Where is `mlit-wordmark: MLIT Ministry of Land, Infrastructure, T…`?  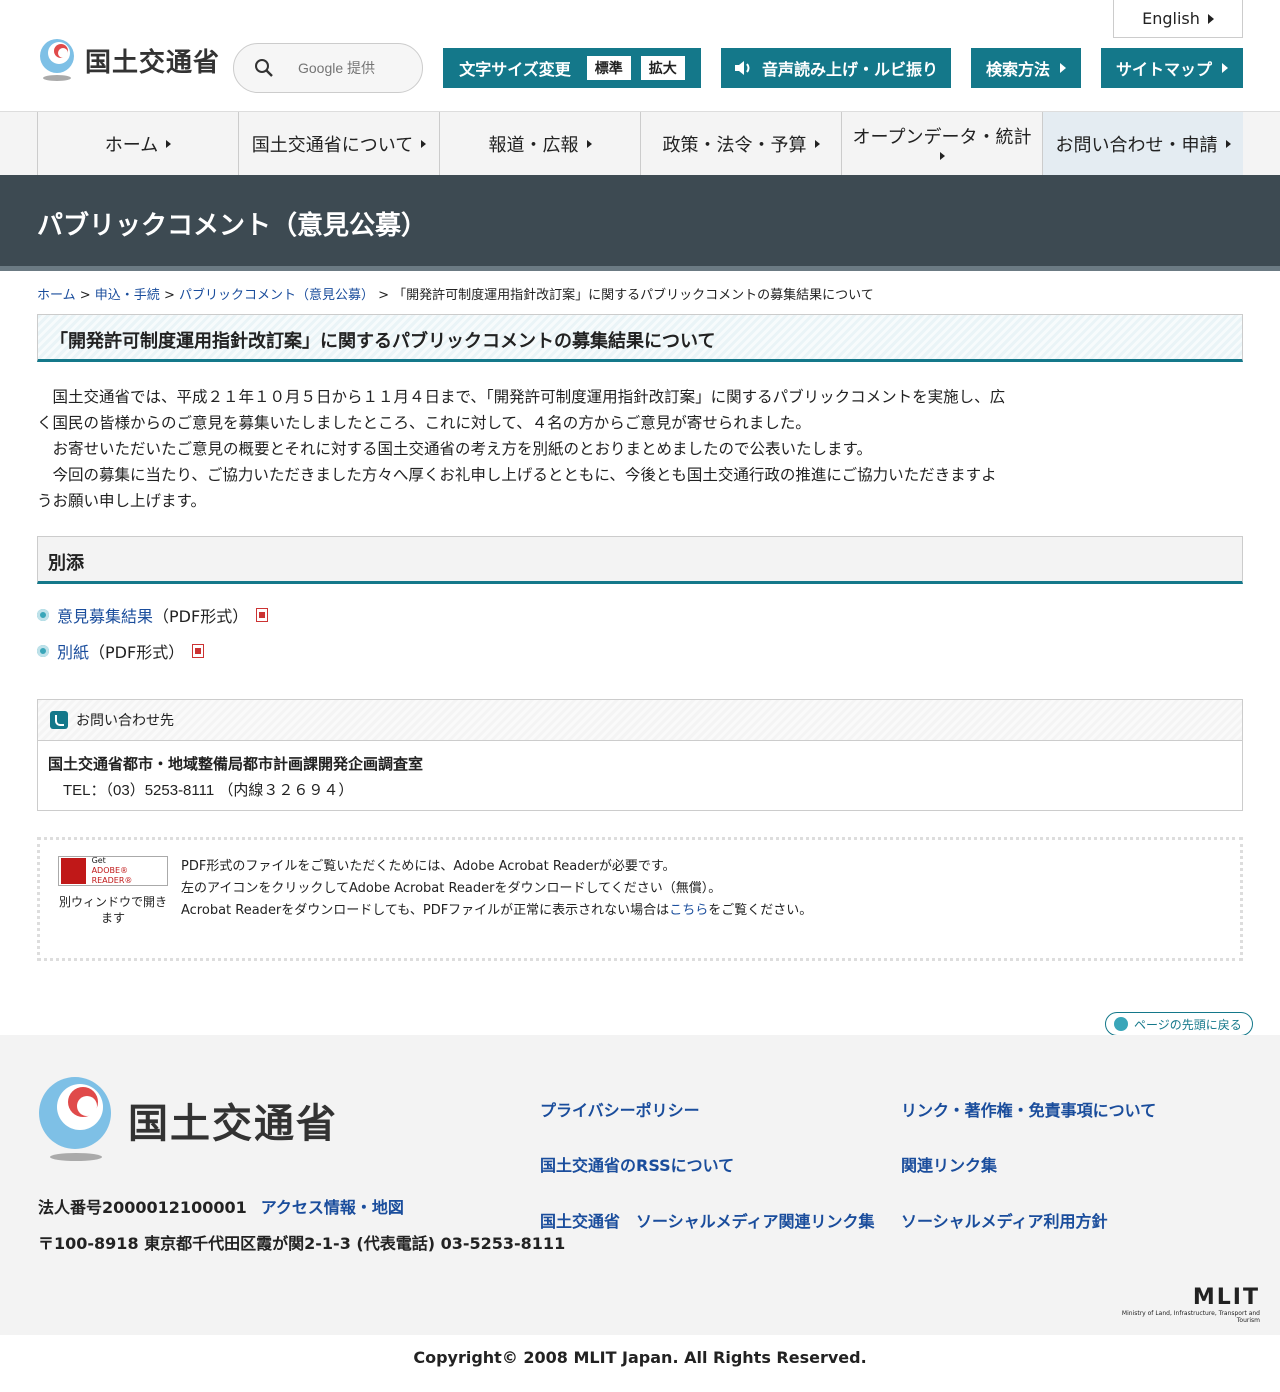
mlit-wordmark: MLIT Ministry of Land, Infrastructure, T… is located at coordinates (1180, 1304).